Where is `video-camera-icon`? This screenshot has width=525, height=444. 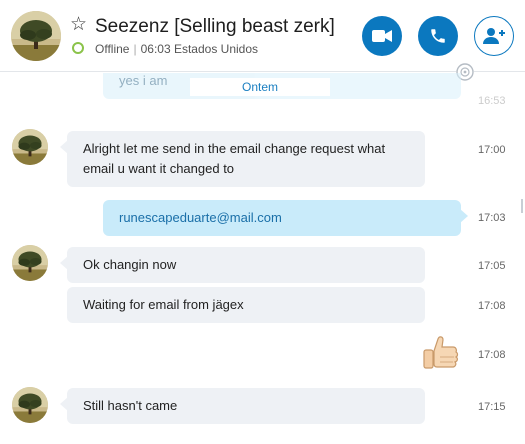
video-camera-icon is located at coordinates (382, 36).